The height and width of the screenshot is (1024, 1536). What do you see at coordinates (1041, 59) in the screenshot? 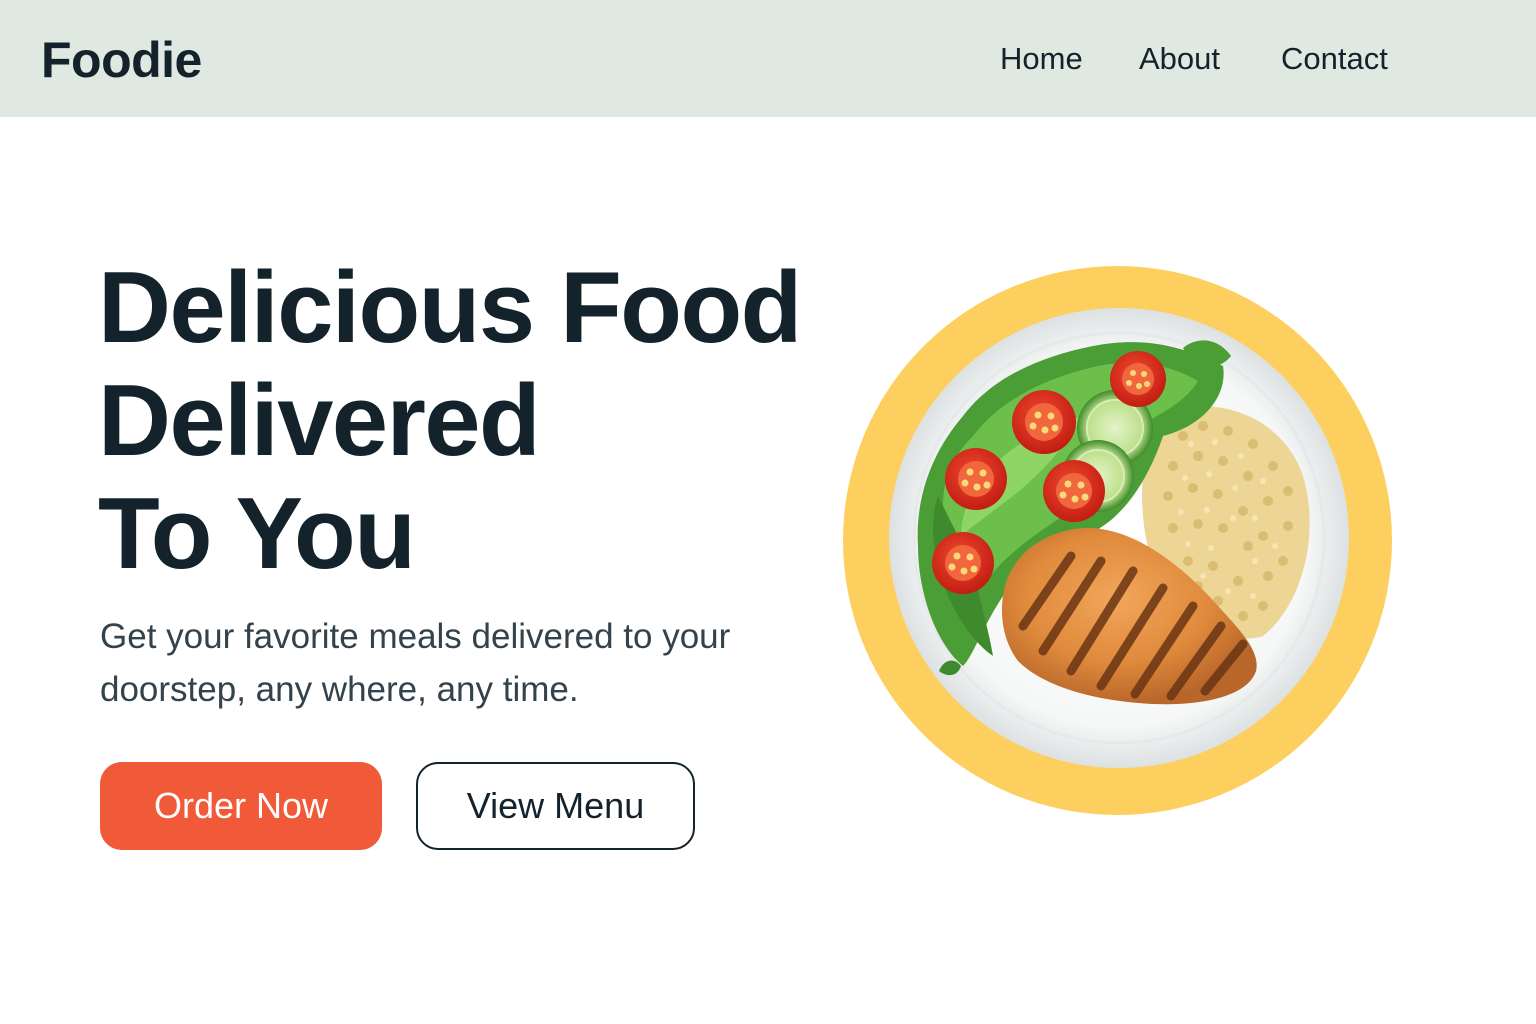
I see `nav-link-home: Home` at bounding box center [1041, 59].